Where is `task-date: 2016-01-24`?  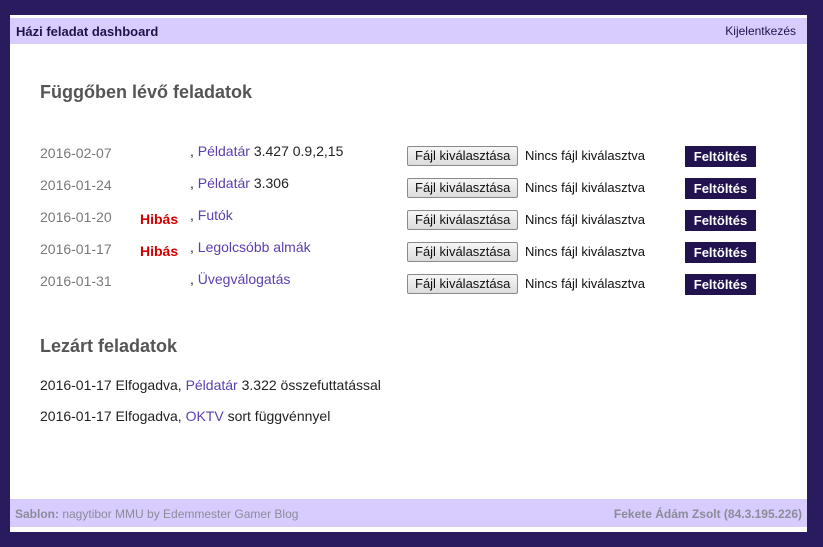
task-date: 2016-01-24 is located at coordinates (76, 185).